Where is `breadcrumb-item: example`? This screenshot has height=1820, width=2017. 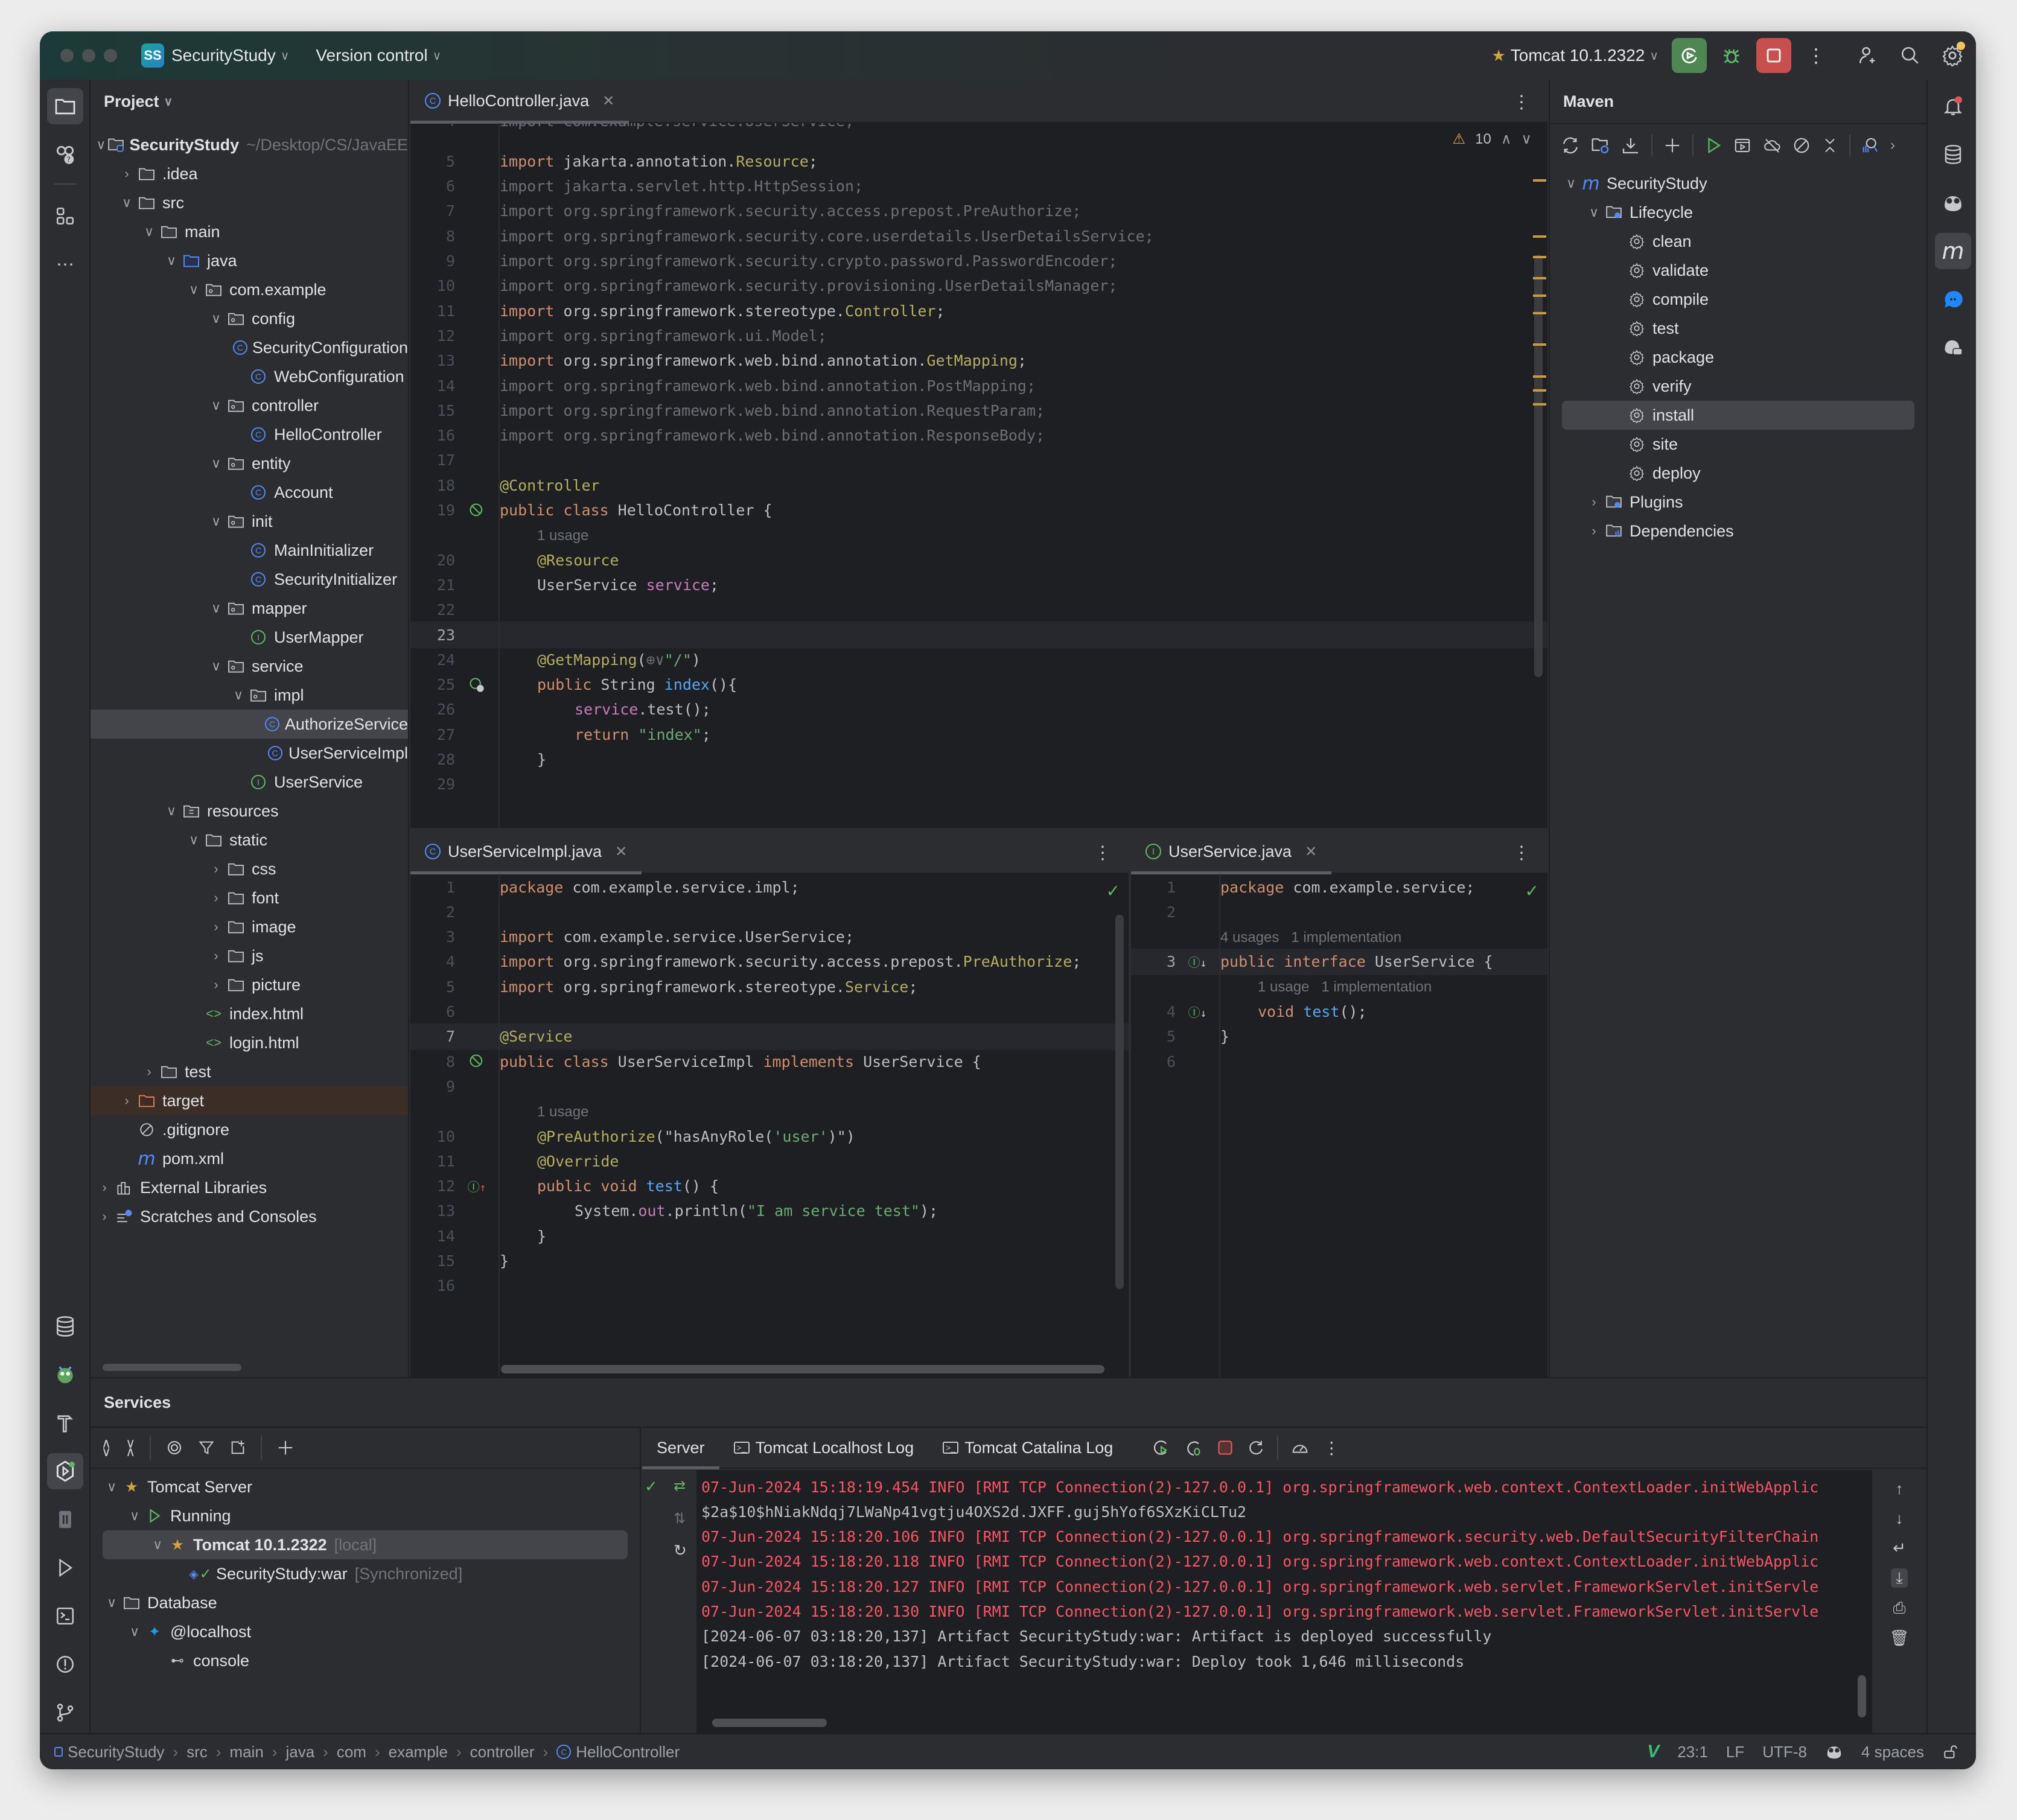 breadcrumb-item: example is located at coordinates (419, 1752).